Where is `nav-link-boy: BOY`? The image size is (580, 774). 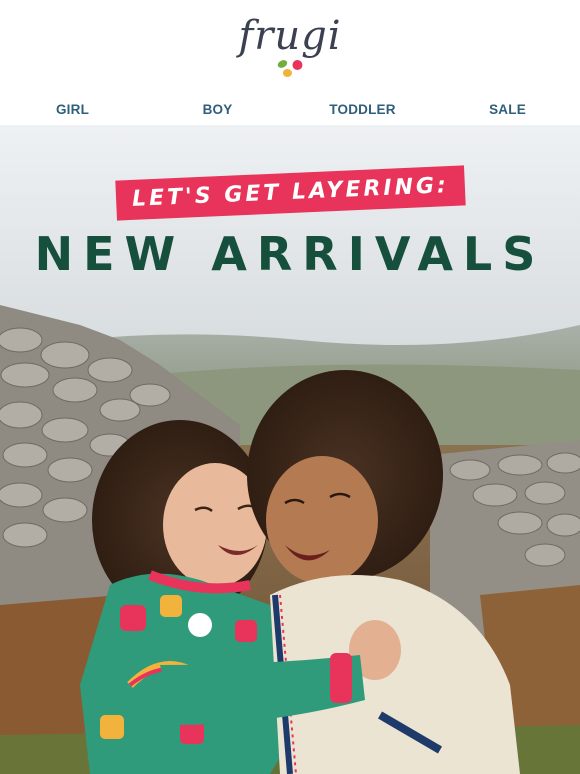 nav-link-boy: BOY is located at coordinates (217, 109).